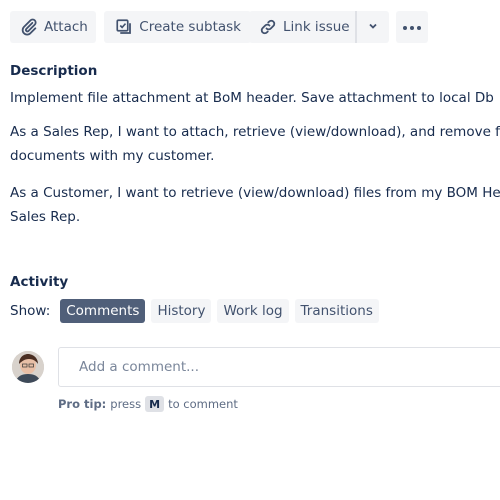 The image size is (500, 500). Describe the element at coordinates (253, 311) in the screenshot. I see `tab-work-log: Work log` at that location.